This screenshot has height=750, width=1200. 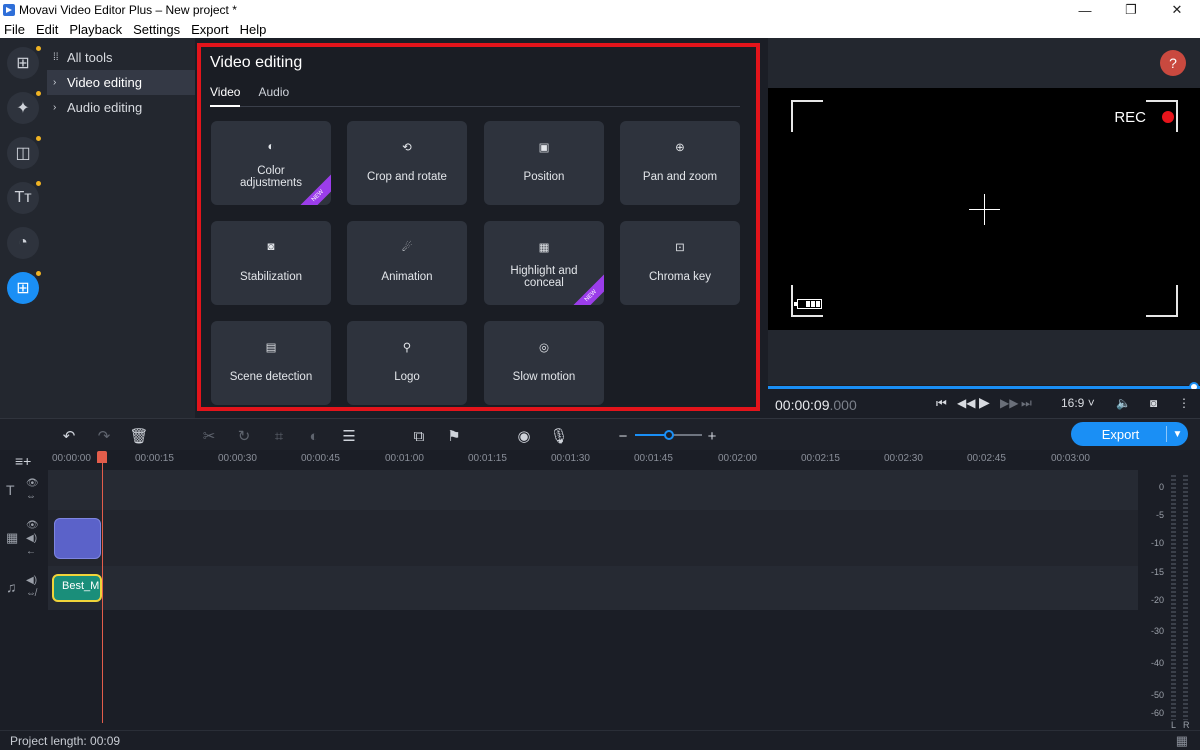 I want to click on delete-icon: 🗑, so click(x=138, y=436).